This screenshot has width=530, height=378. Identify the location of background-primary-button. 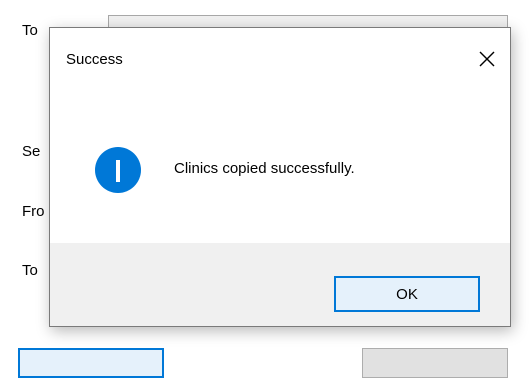
(91, 363).